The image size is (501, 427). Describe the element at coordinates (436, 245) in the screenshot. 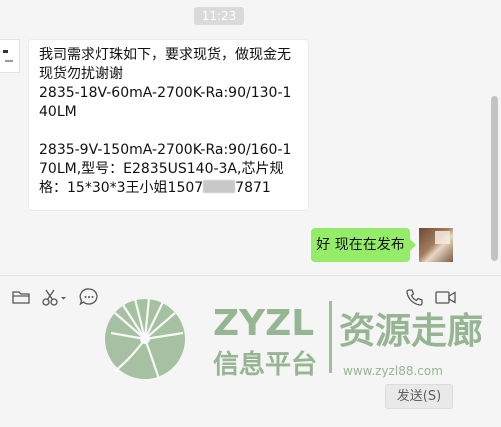

I see `my-avatar` at that location.